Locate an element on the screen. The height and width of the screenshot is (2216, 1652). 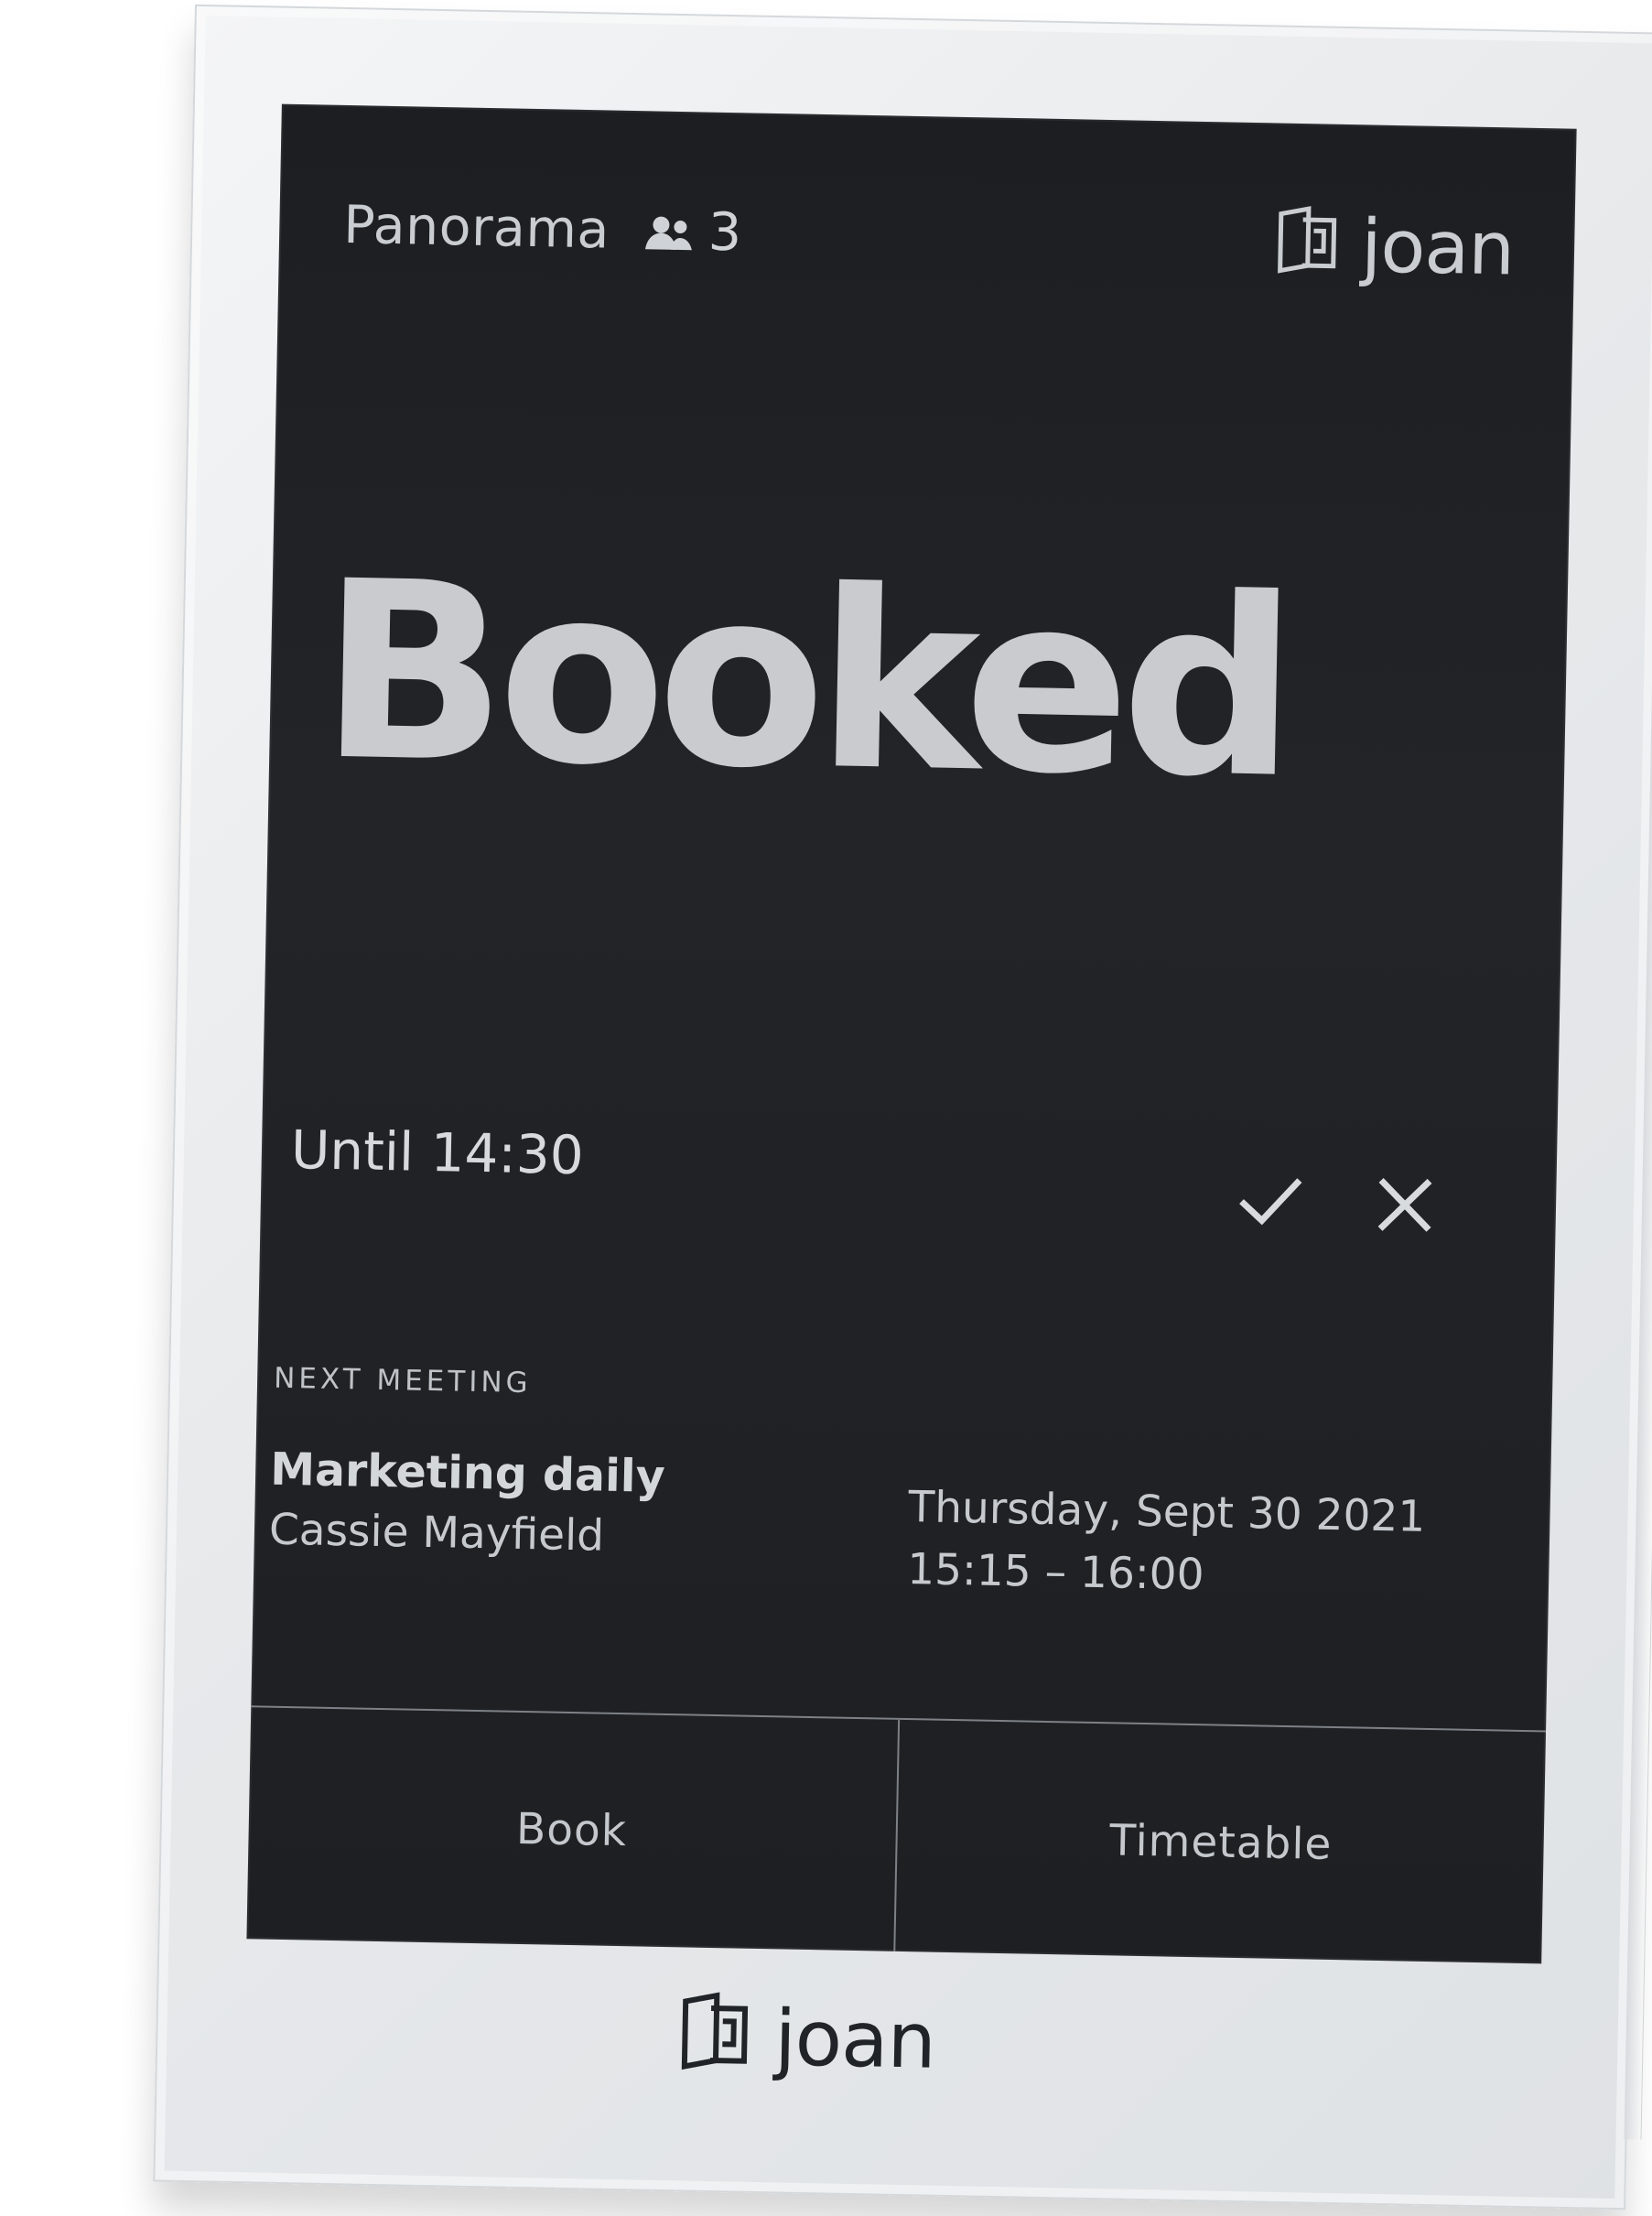
check-icon is located at coordinates (1271, 1204).